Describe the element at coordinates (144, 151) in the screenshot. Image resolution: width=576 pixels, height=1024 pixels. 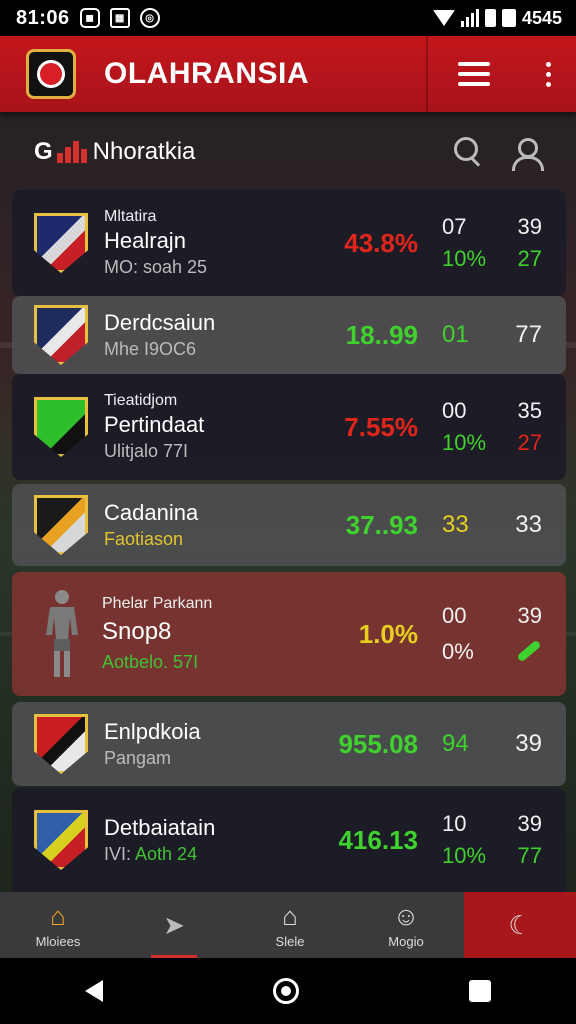
I see `section-title: Nhoratkia` at that location.